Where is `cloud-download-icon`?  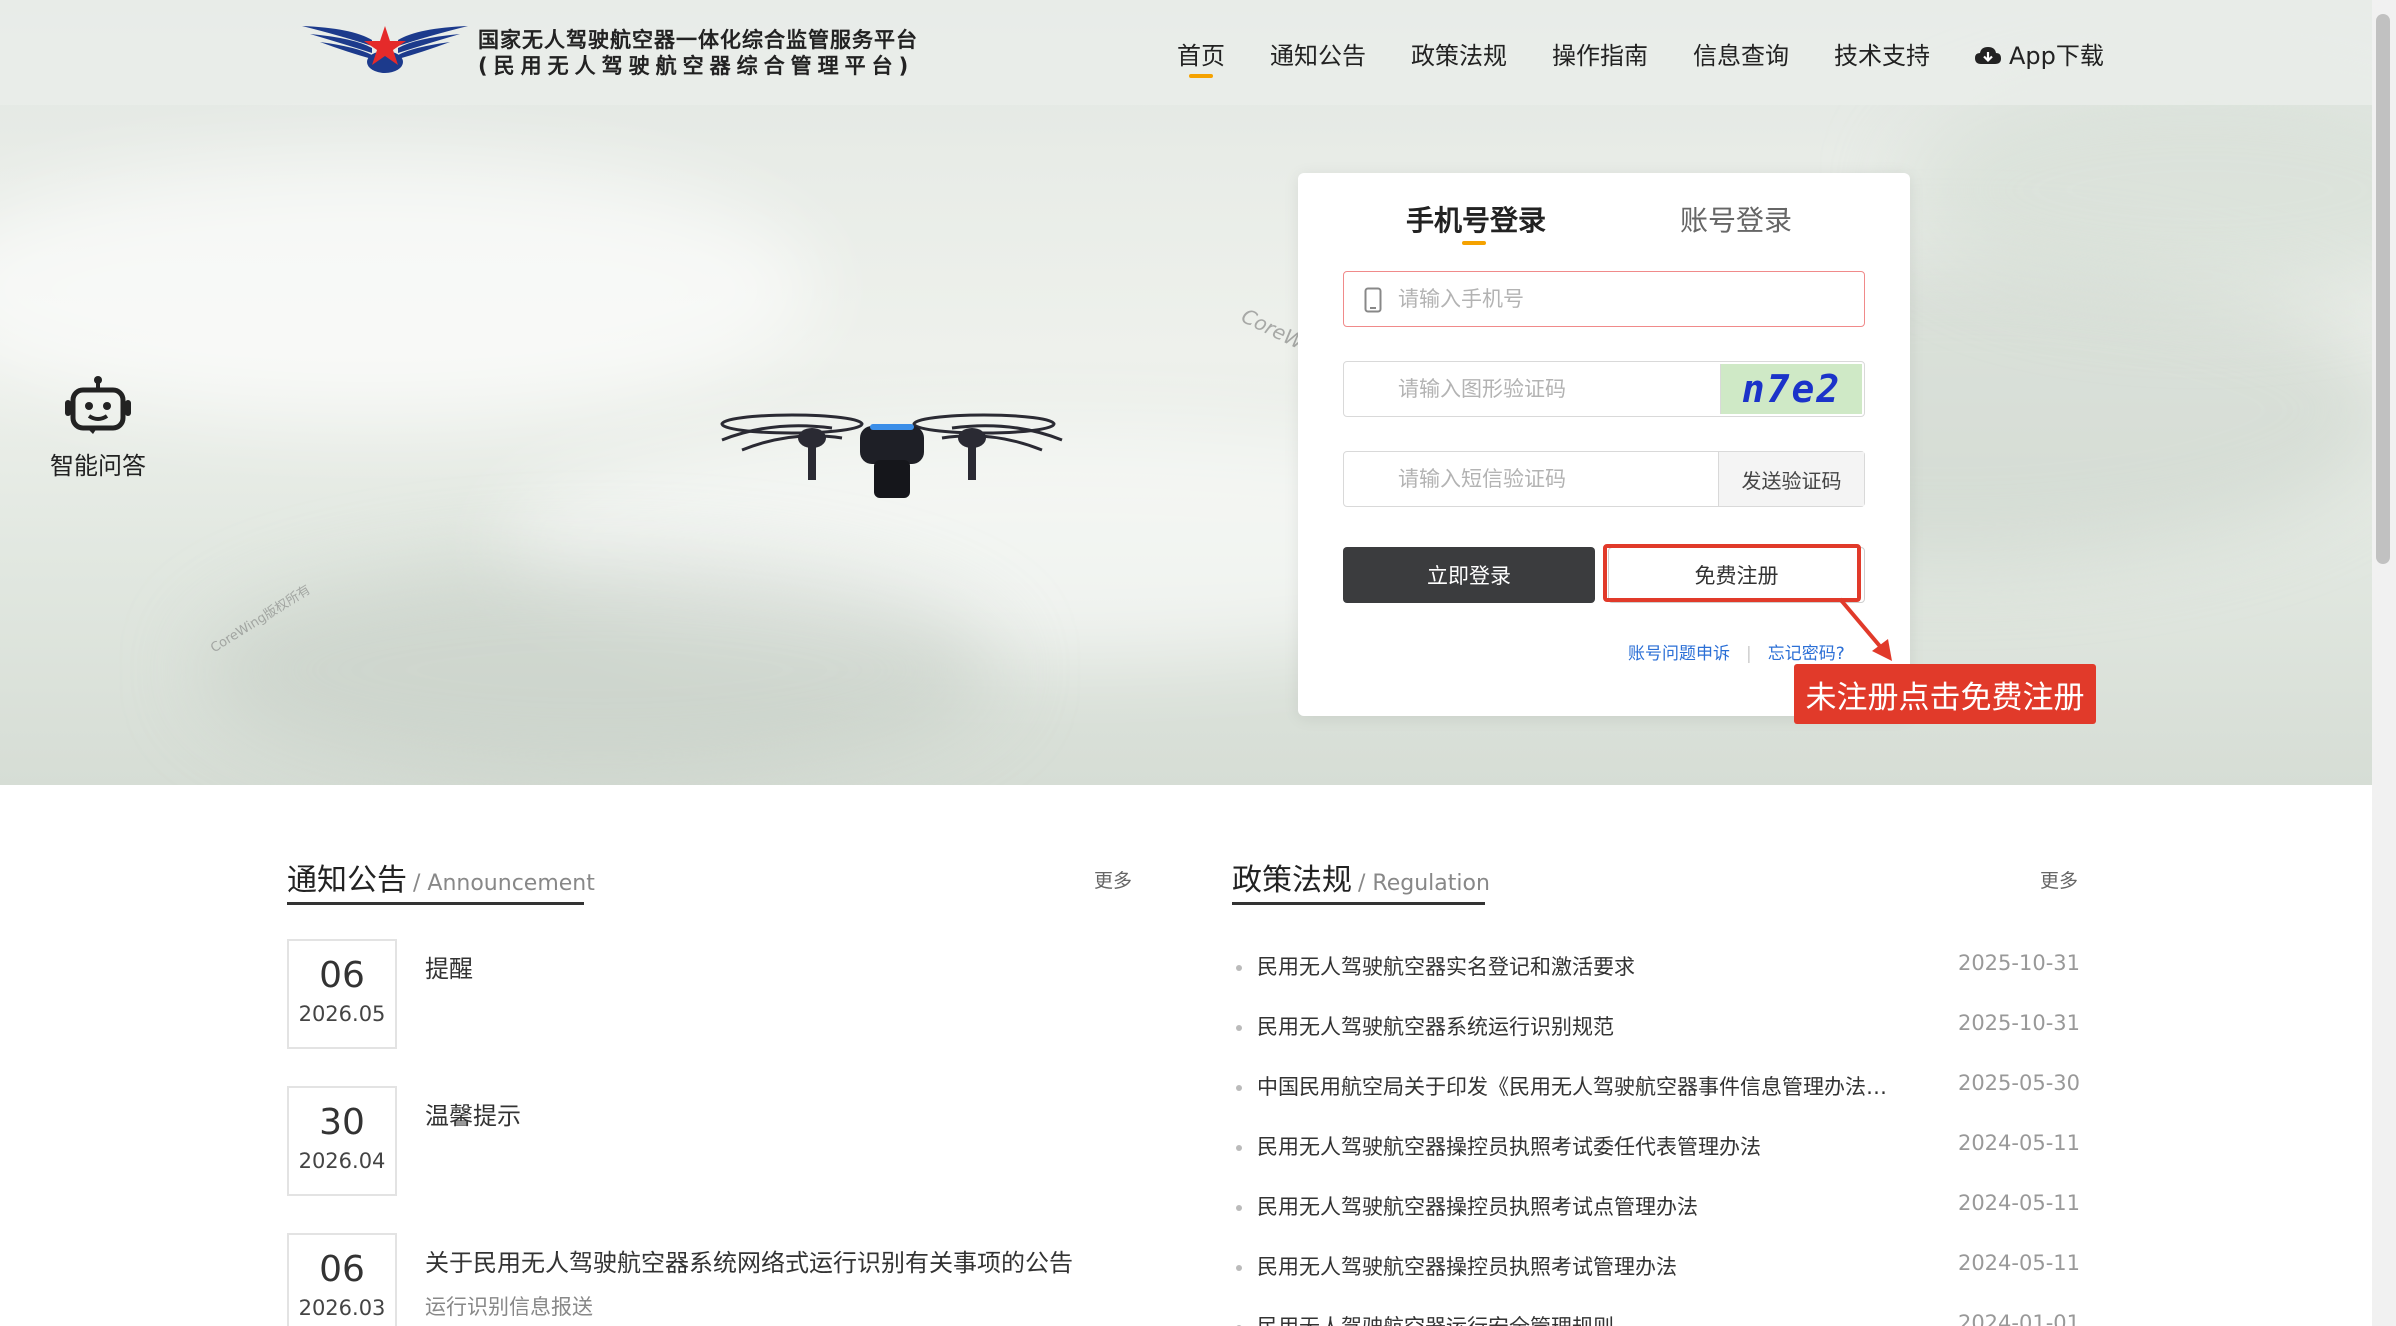
cloud-download-icon is located at coordinates (1988, 55).